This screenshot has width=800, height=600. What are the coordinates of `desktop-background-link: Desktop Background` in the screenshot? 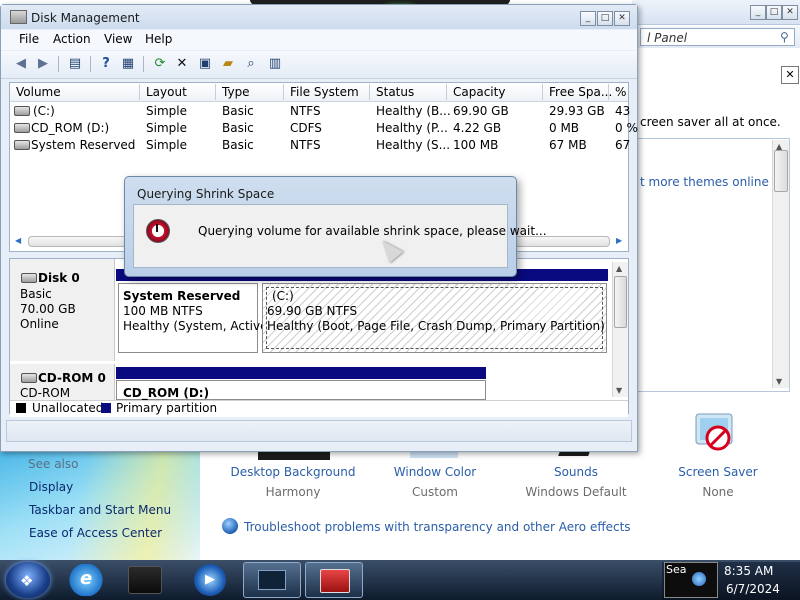 It's located at (293, 472).